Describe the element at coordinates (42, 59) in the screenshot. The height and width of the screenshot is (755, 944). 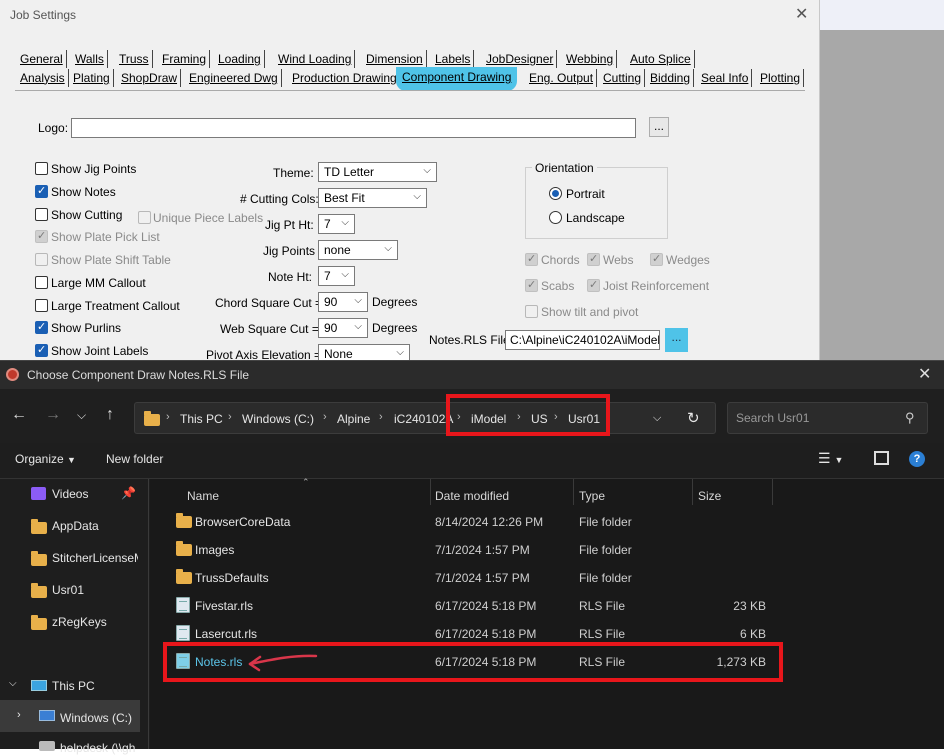
I see `tab-general: General` at that location.